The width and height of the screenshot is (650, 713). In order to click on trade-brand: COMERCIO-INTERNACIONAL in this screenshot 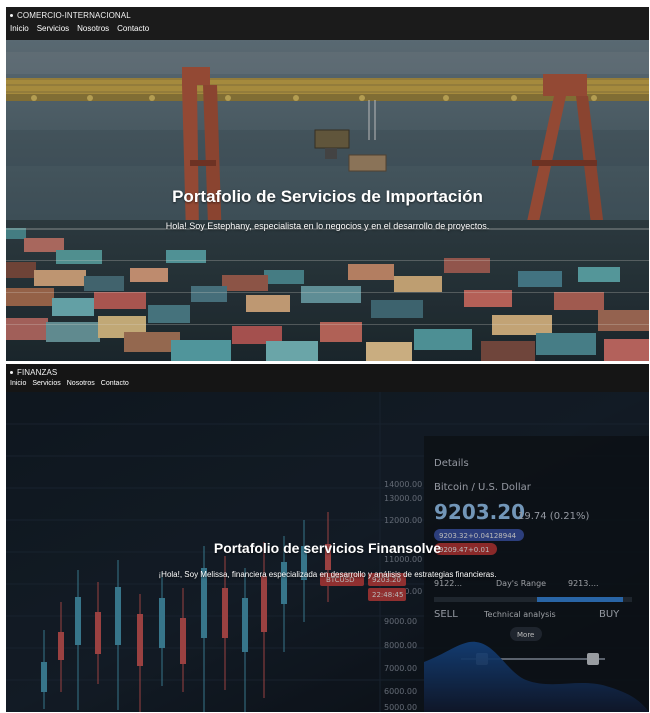, I will do `click(70, 15)`.